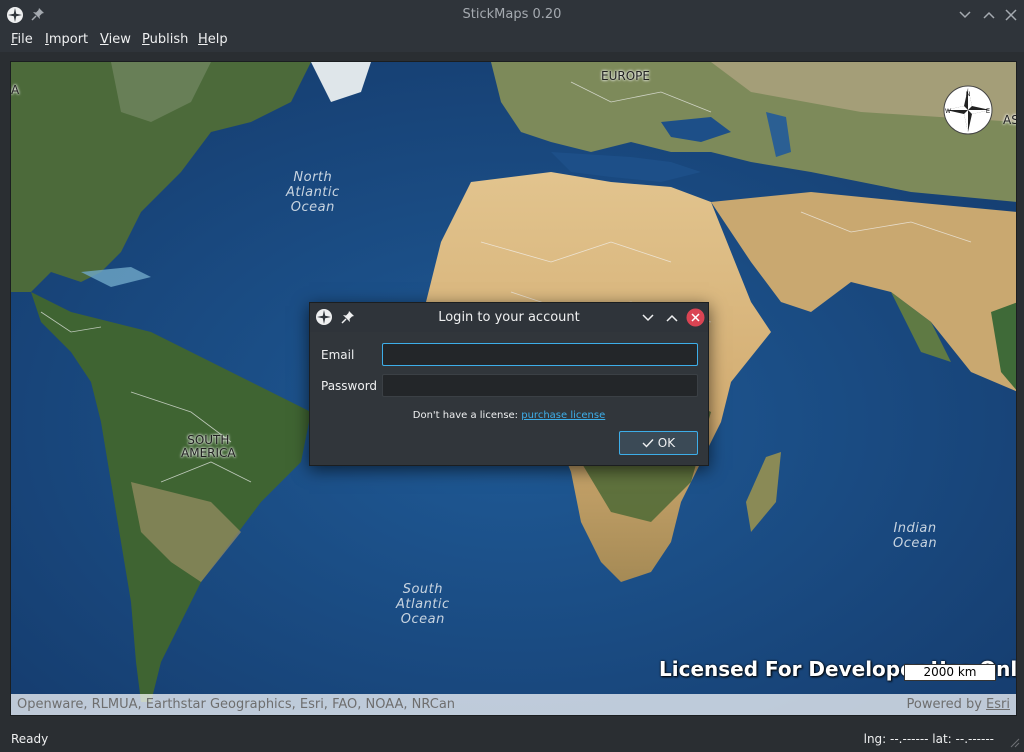 The height and width of the screenshot is (752, 1024). I want to click on map-label-asia-fragment: AS, so click(1009, 120).